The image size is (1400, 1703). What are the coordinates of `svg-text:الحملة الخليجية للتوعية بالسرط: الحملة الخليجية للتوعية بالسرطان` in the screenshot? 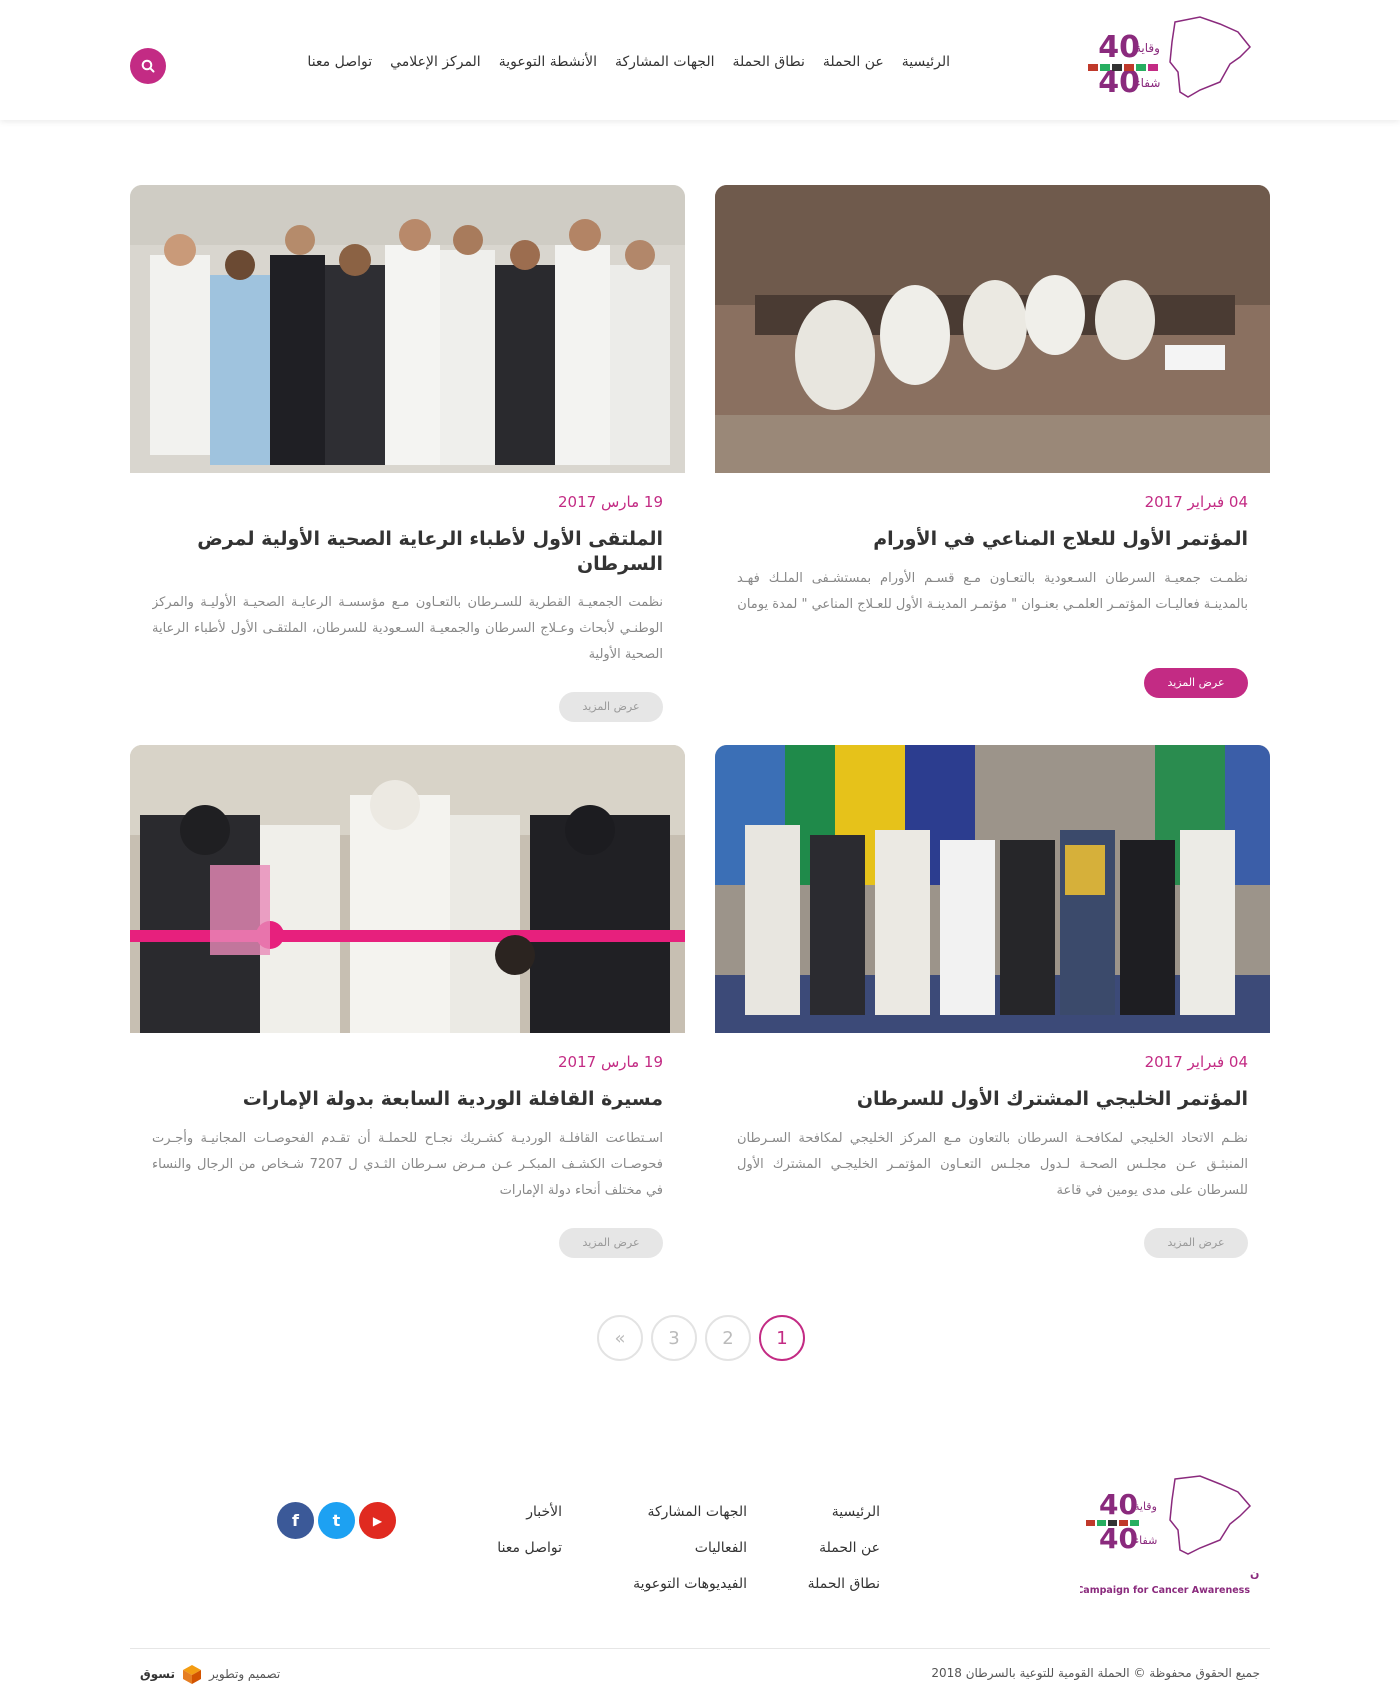 It's located at (1255, 1573).